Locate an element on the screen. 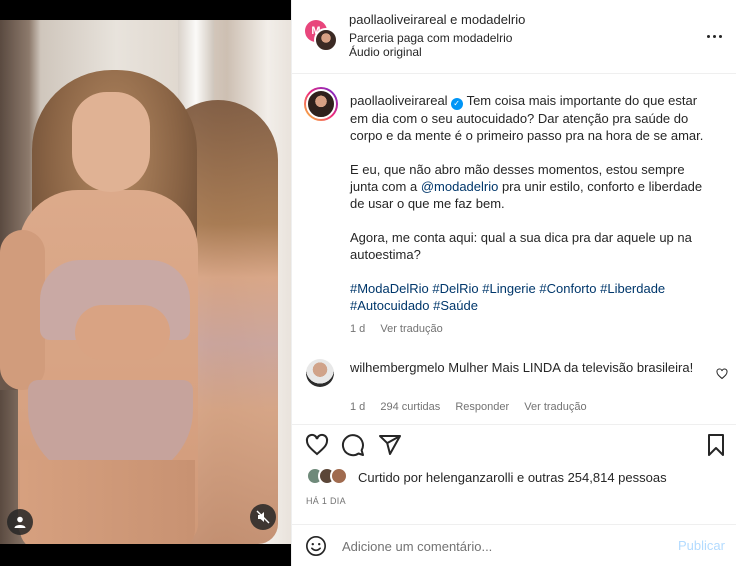  post-time-ago: HÁ 1 DIA is located at coordinates (326, 501).